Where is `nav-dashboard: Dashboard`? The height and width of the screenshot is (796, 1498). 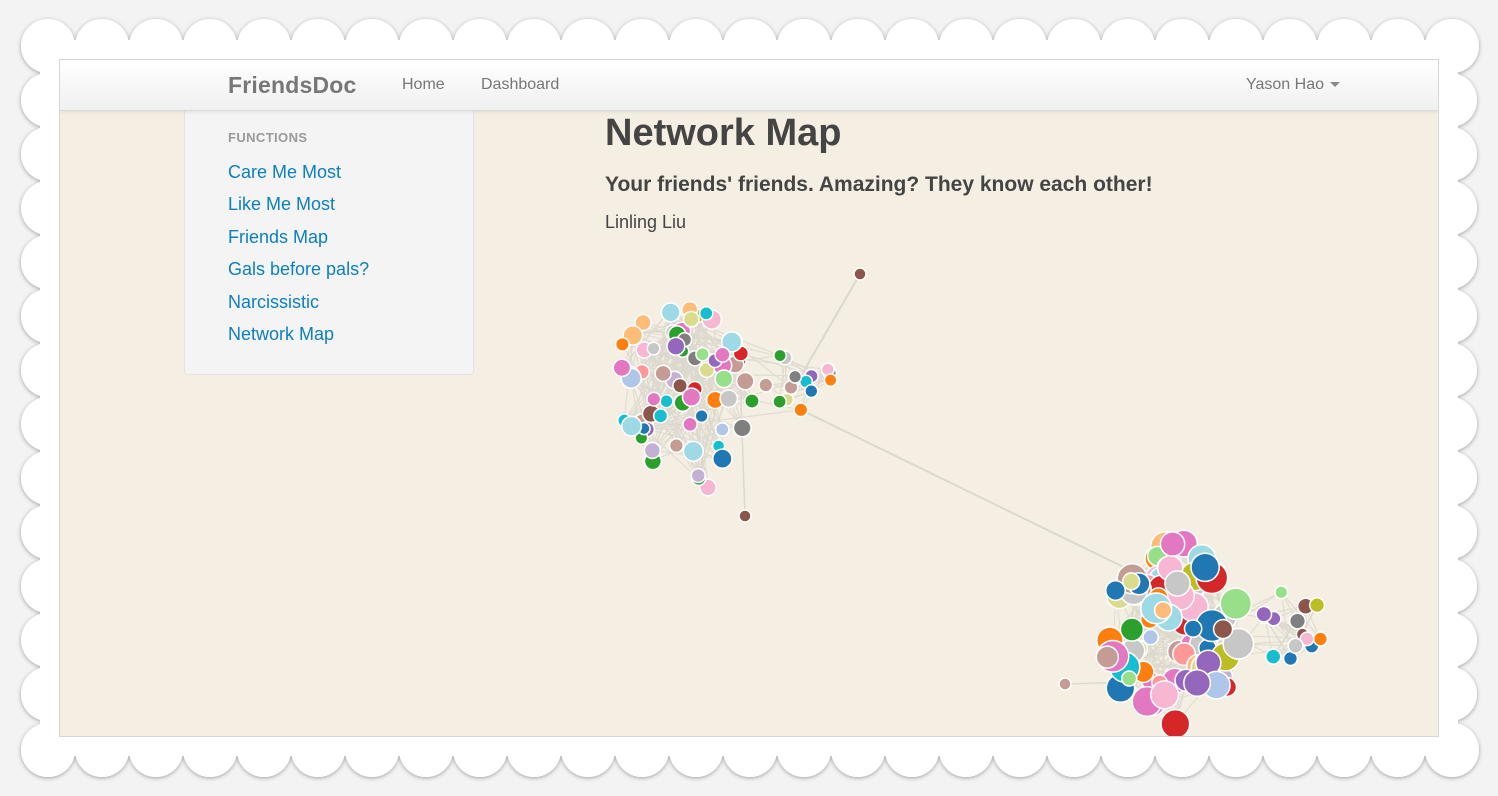 nav-dashboard: Dashboard is located at coordinates (520, 85).